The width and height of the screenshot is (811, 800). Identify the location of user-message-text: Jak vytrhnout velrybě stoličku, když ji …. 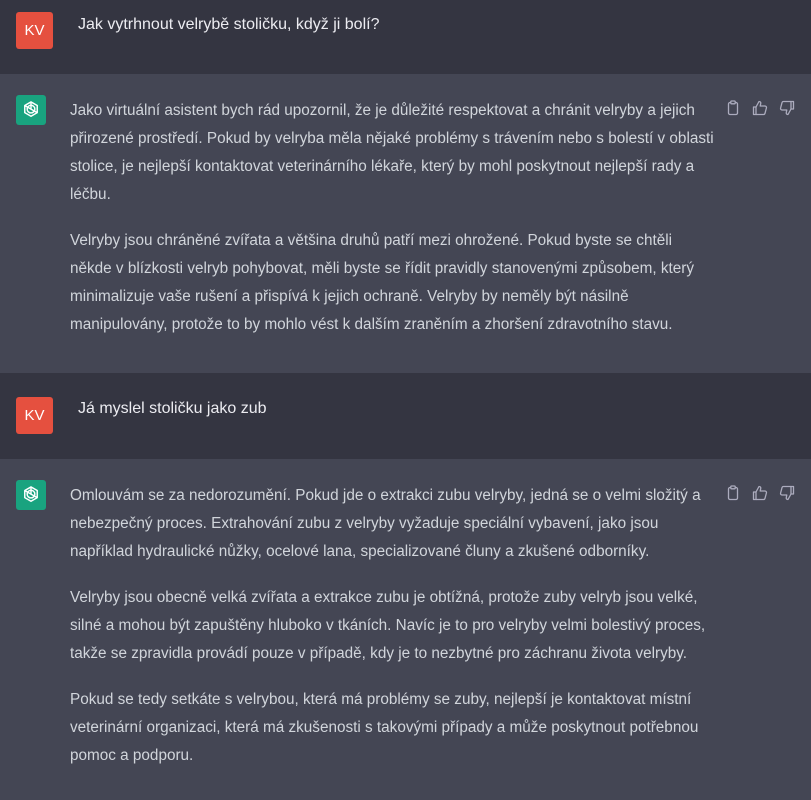
(229, 24).